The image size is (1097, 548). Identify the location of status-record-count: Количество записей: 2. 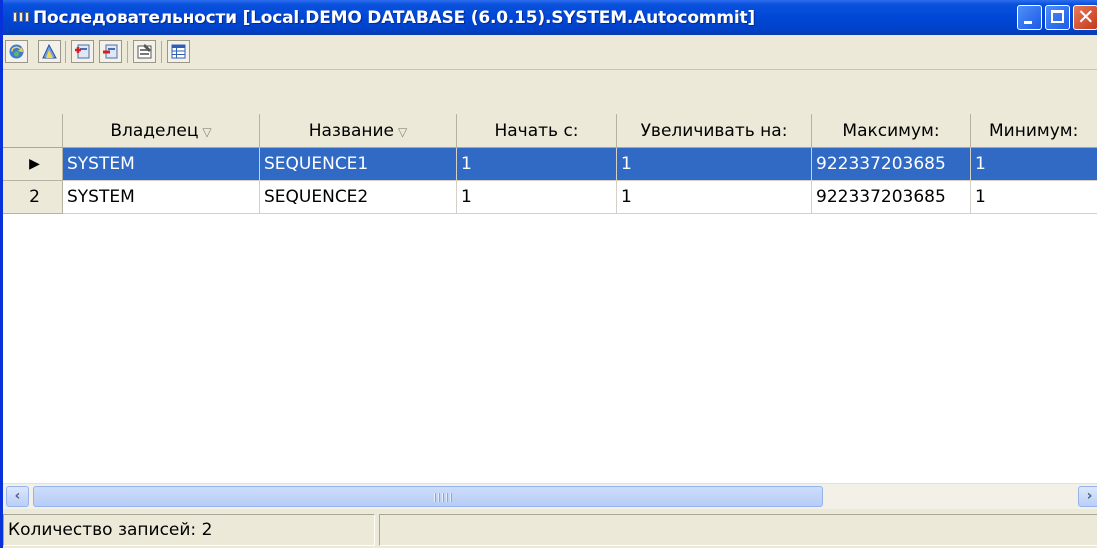
(189, 530).